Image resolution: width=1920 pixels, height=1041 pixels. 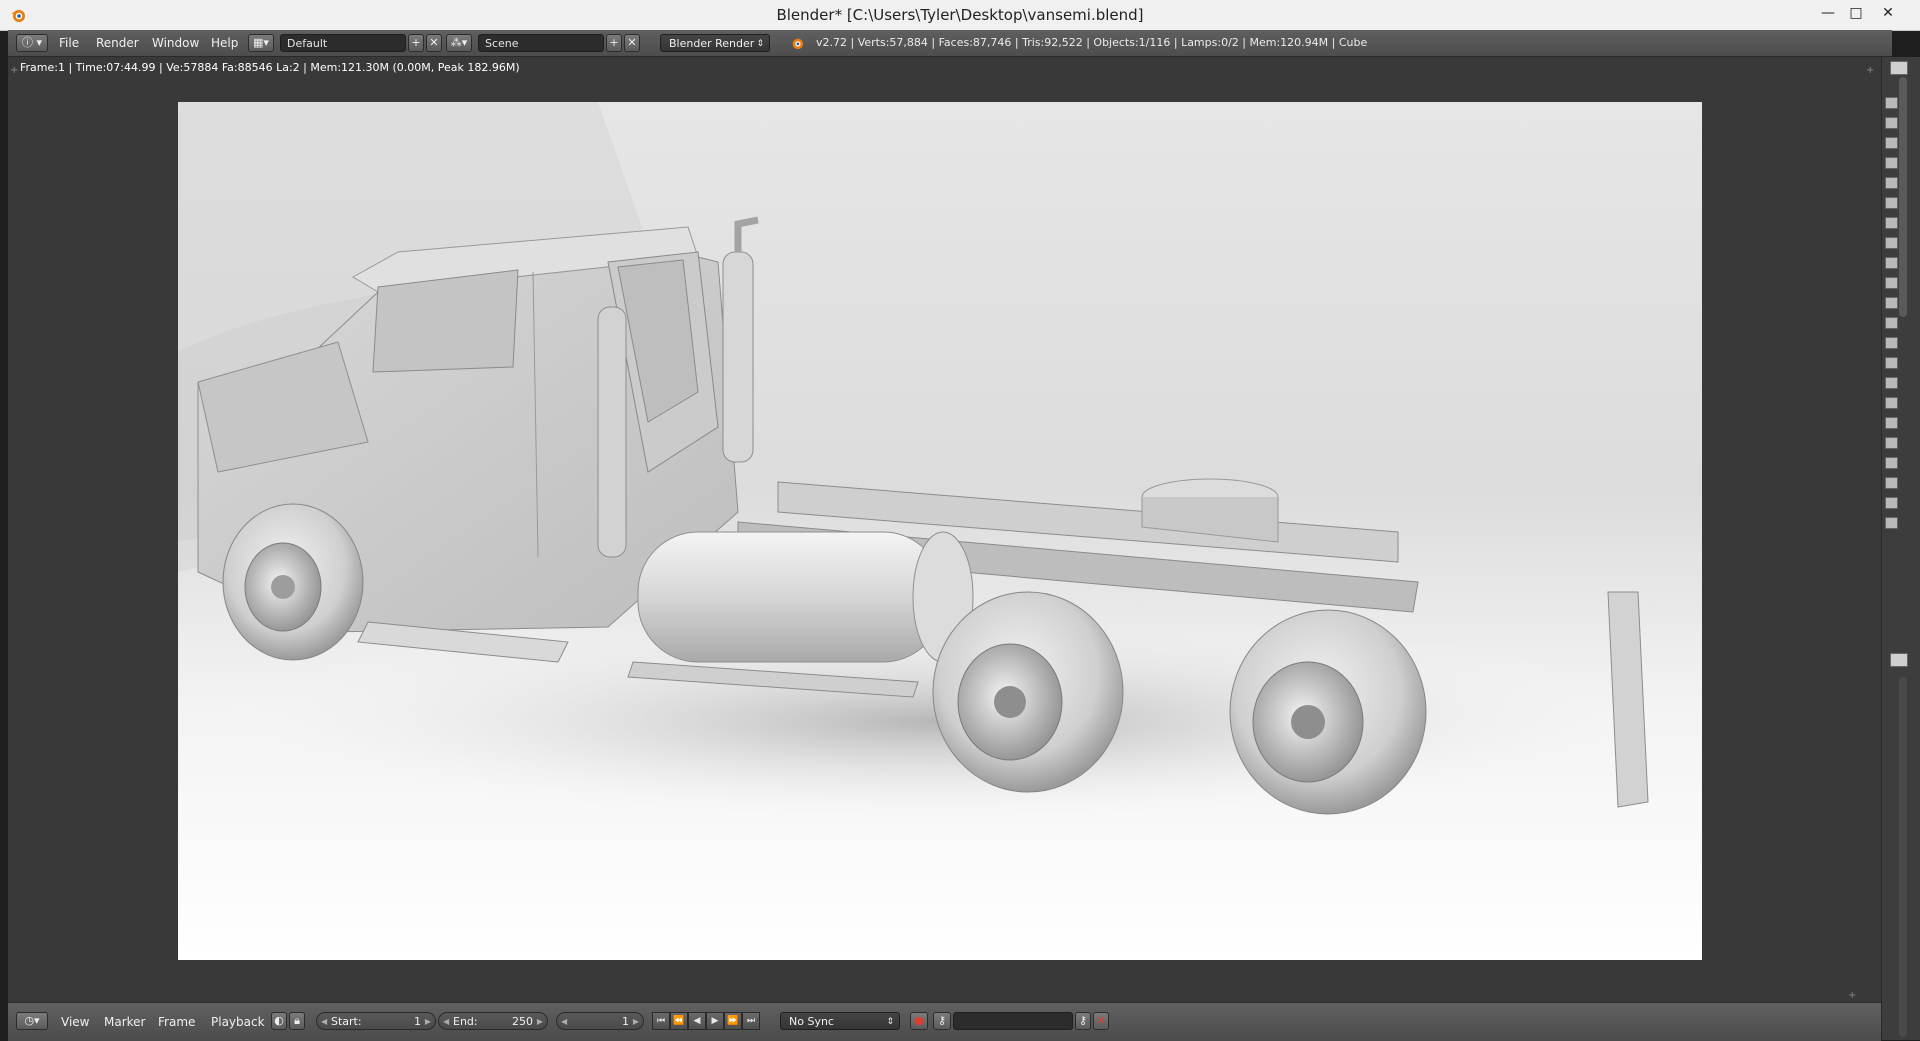 What do you see at coordinates (176, 1022) in the screenshot?
I see `timeline-menu-frame: Frame` at bounding box center [176, 1022].